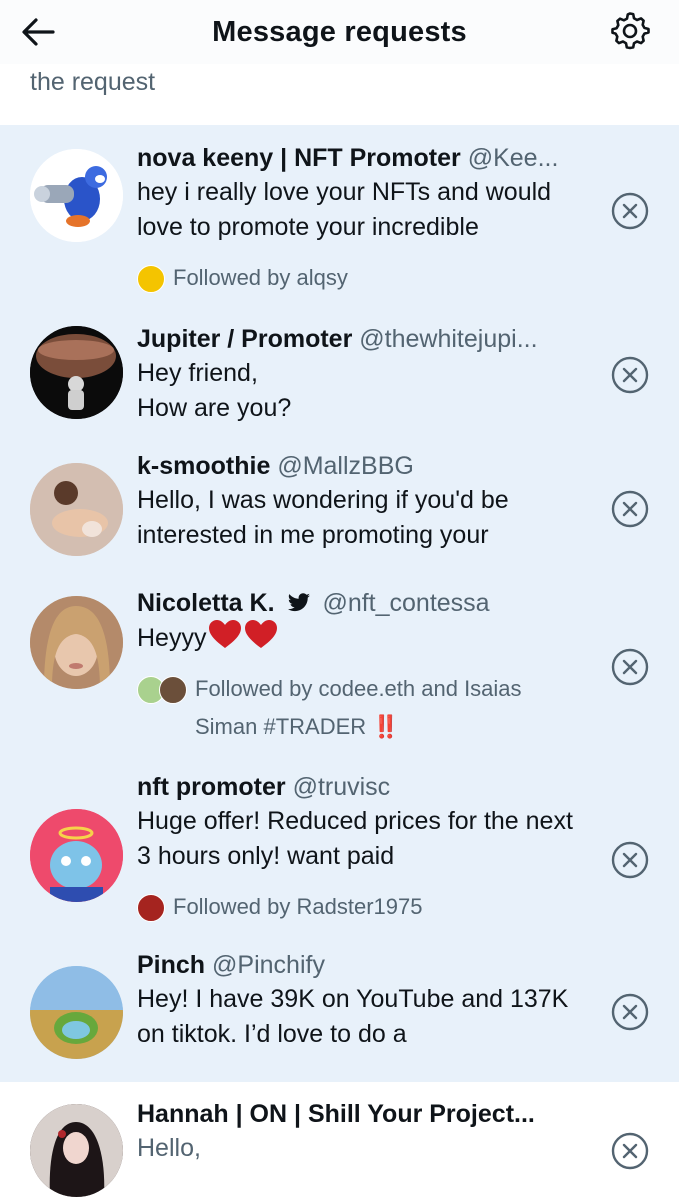  Describe the element at coordinates (298, 906) in the screenshot. I see `followed-by-text: Followed by Radster1975` at that location.